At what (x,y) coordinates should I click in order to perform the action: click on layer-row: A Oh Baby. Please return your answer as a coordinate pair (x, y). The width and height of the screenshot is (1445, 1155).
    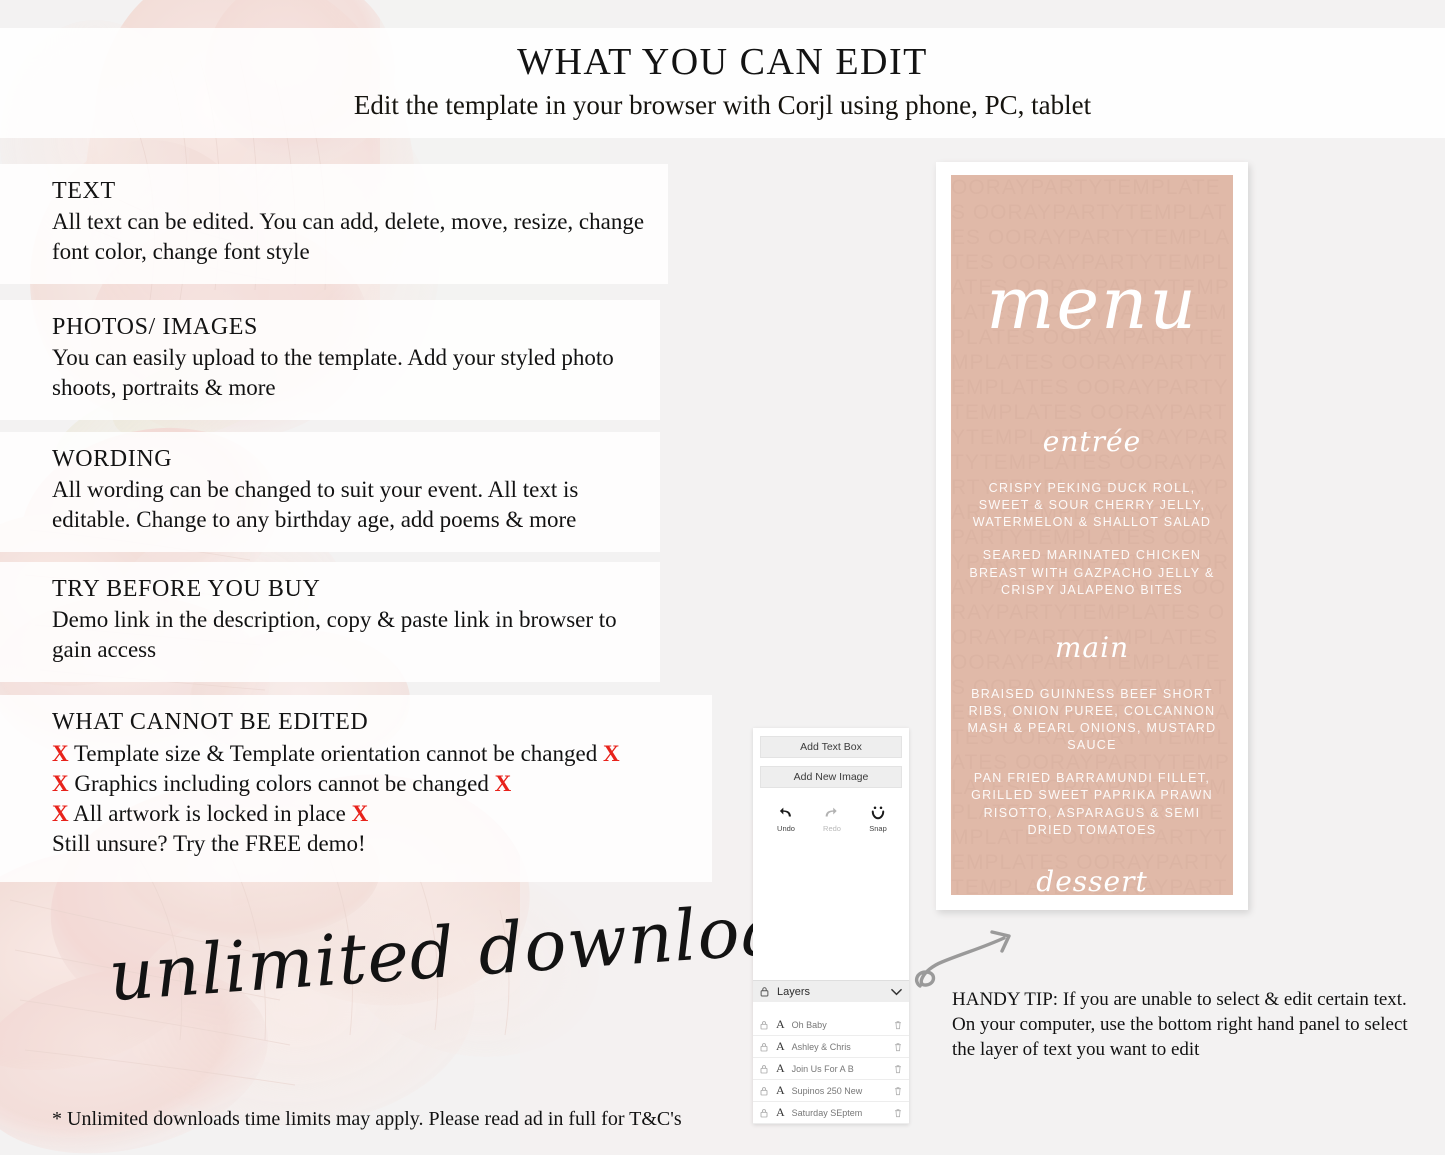
    Looking at the image, I should click on (831, 1025).